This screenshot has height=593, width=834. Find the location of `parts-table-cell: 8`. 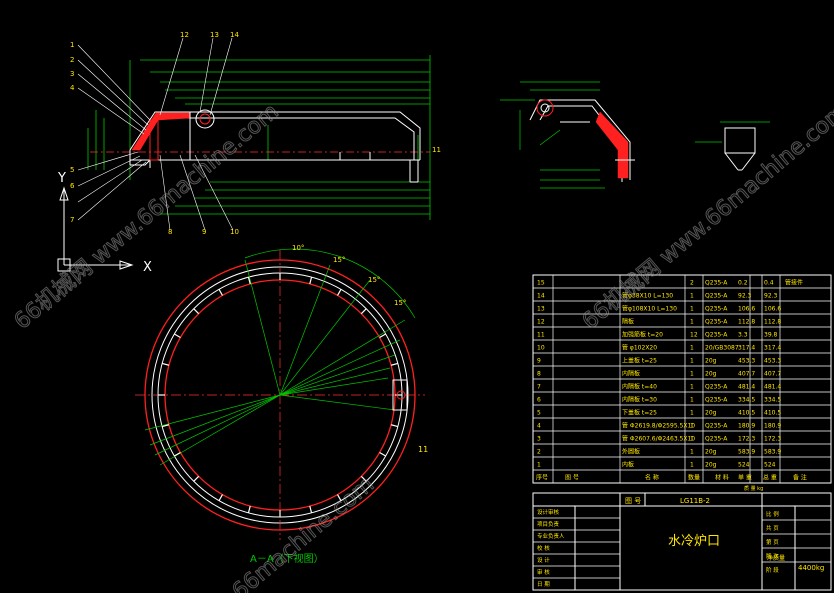

parts-table-cell: 8 is located at coordinates (539, 374).